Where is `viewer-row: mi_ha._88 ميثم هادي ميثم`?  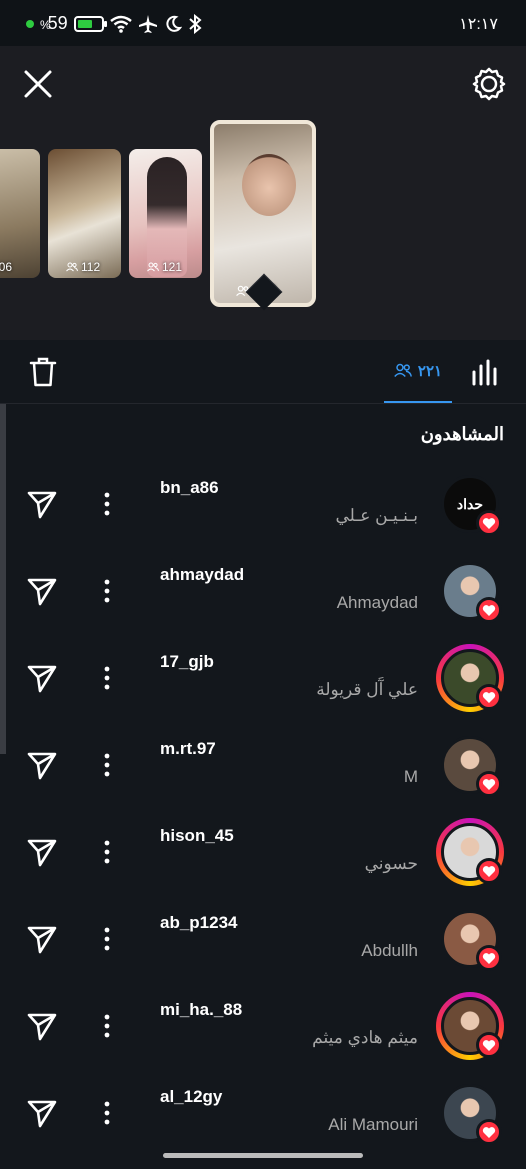 viewer-row: mi_ha._88 ميثم هادي ميثم is located at coordinates (263, 1035).